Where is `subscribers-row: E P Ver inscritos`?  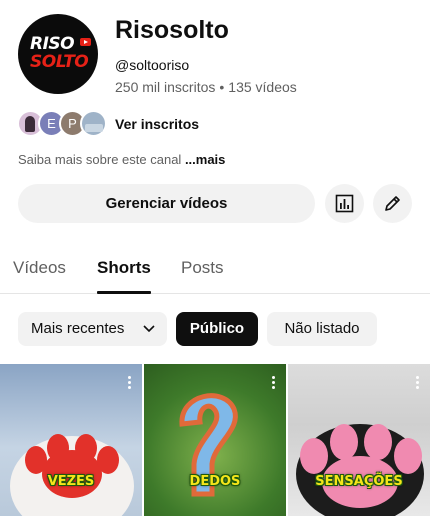
subscribers-row: E P Ver inscritos is located at coordinates (167, 124).